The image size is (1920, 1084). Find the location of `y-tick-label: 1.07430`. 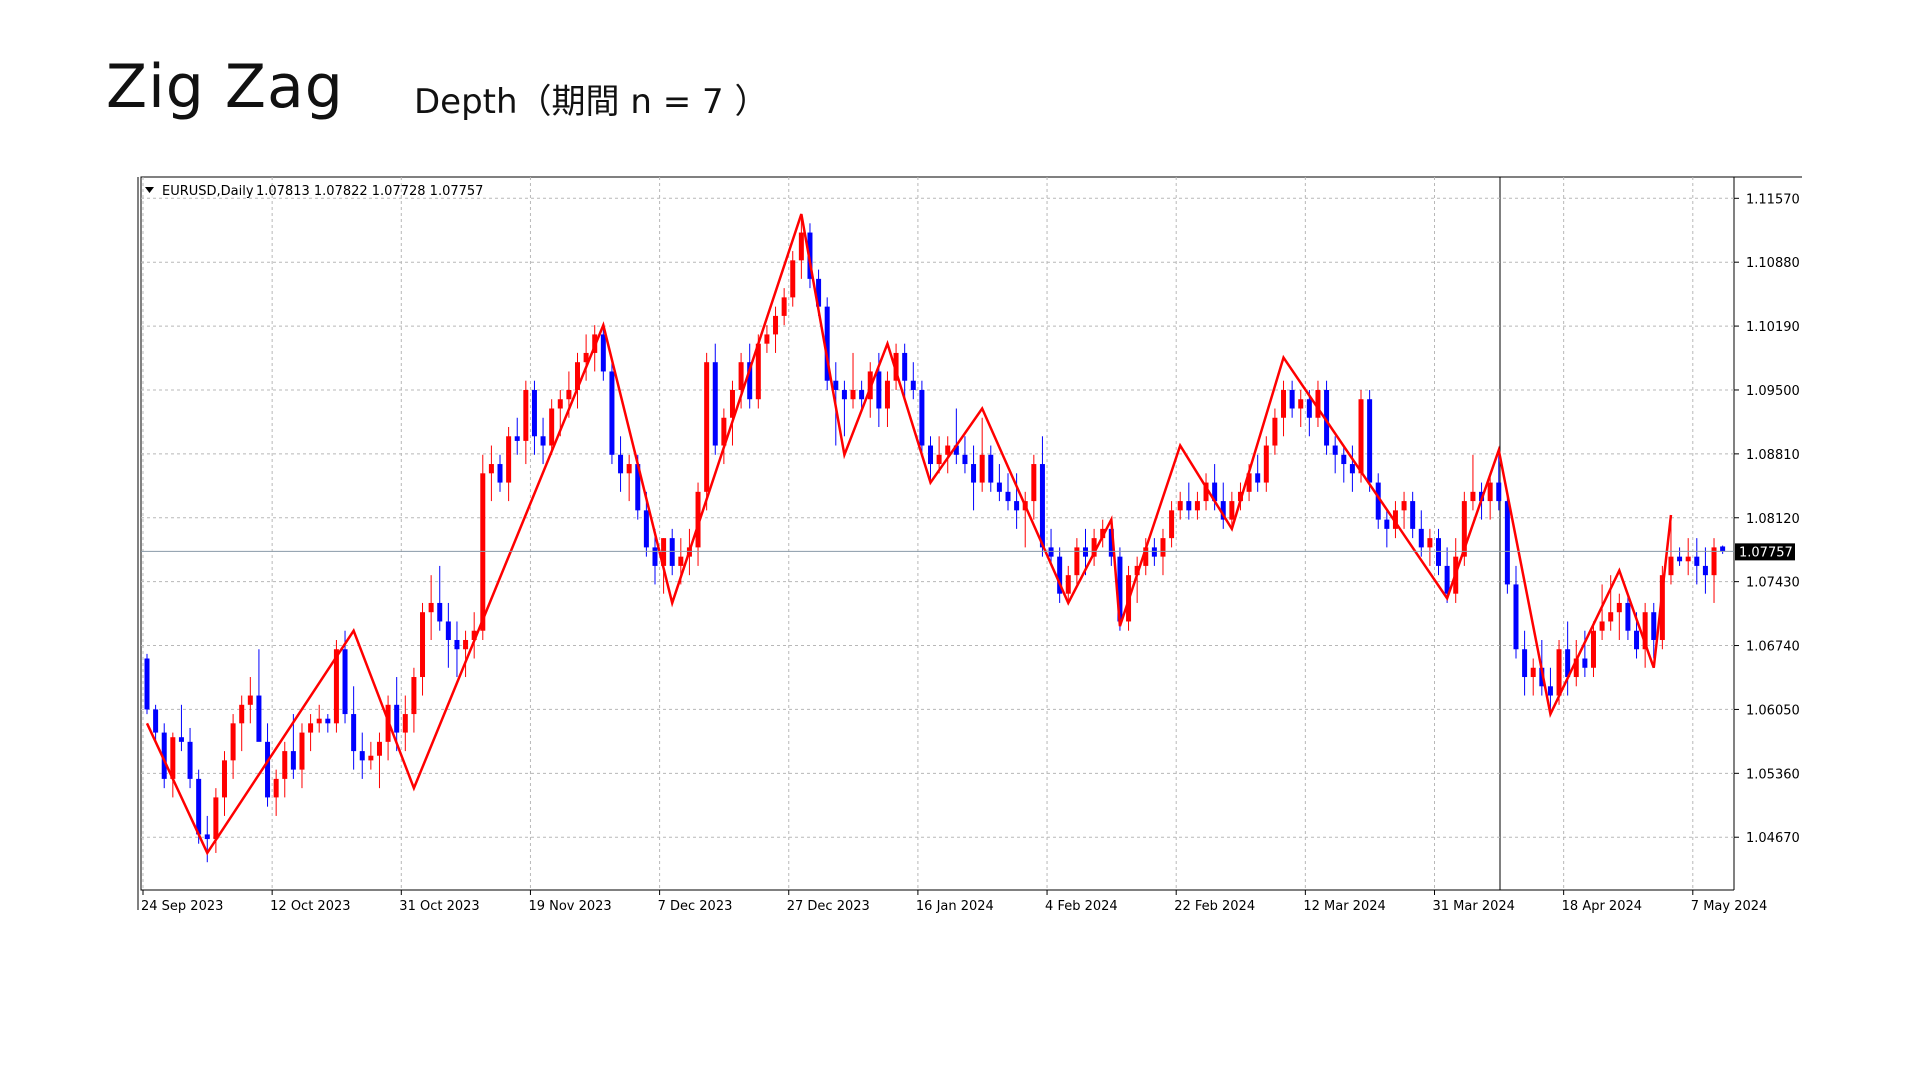

y-tick-label: 1.07430 is located at coordinates (1773, 583).